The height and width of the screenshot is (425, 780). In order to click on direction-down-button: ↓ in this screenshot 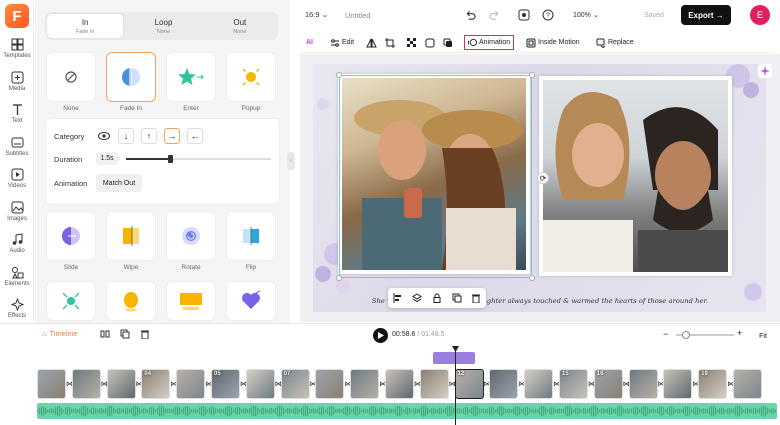, I will do `click(126, 136)`.